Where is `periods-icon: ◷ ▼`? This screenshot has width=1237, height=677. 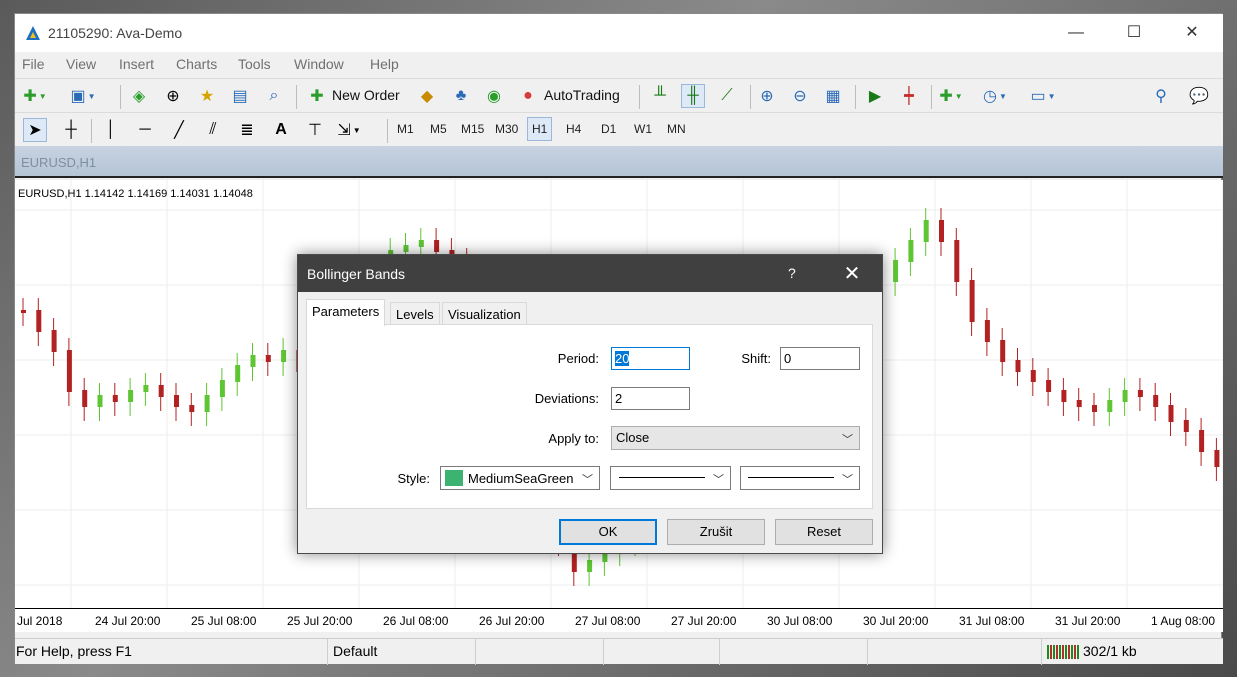 periods-icon: ◷ ▼ is located at coordinates (995, 96).